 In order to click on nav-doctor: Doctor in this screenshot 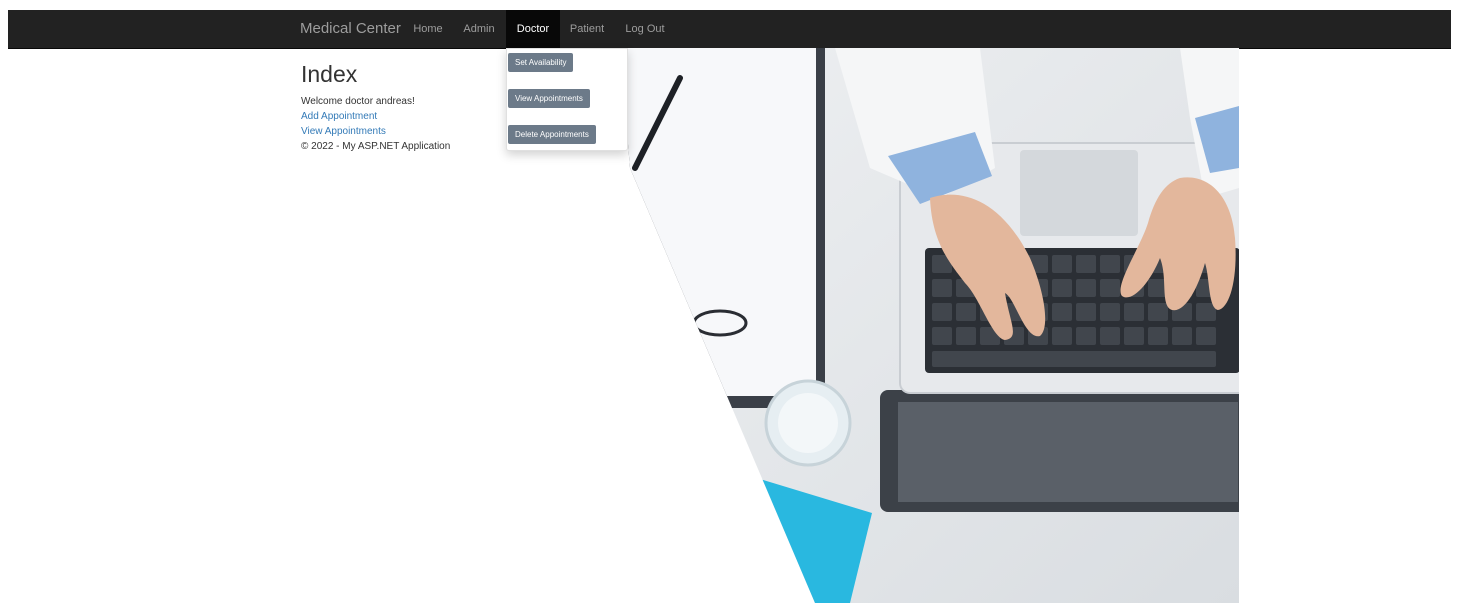, I will do `click(533, 29)`.